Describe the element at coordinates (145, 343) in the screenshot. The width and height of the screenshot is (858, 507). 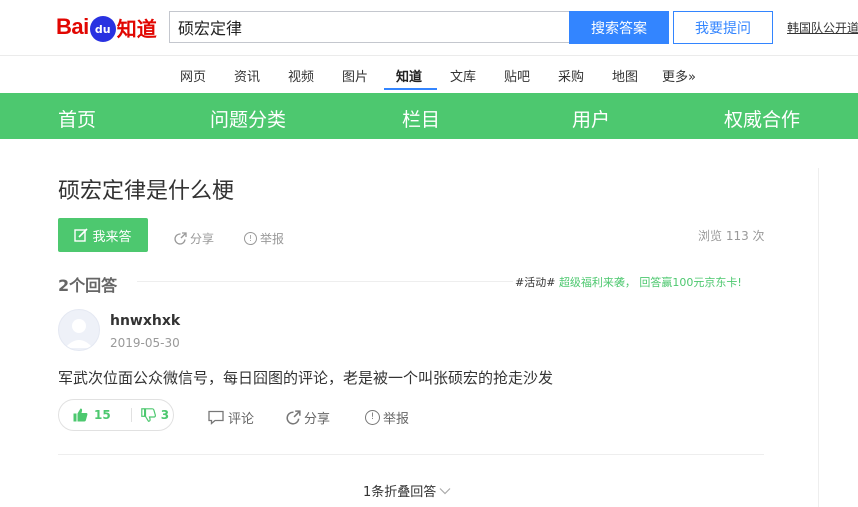
I see `answer-date: 2019-05-30` at that location.